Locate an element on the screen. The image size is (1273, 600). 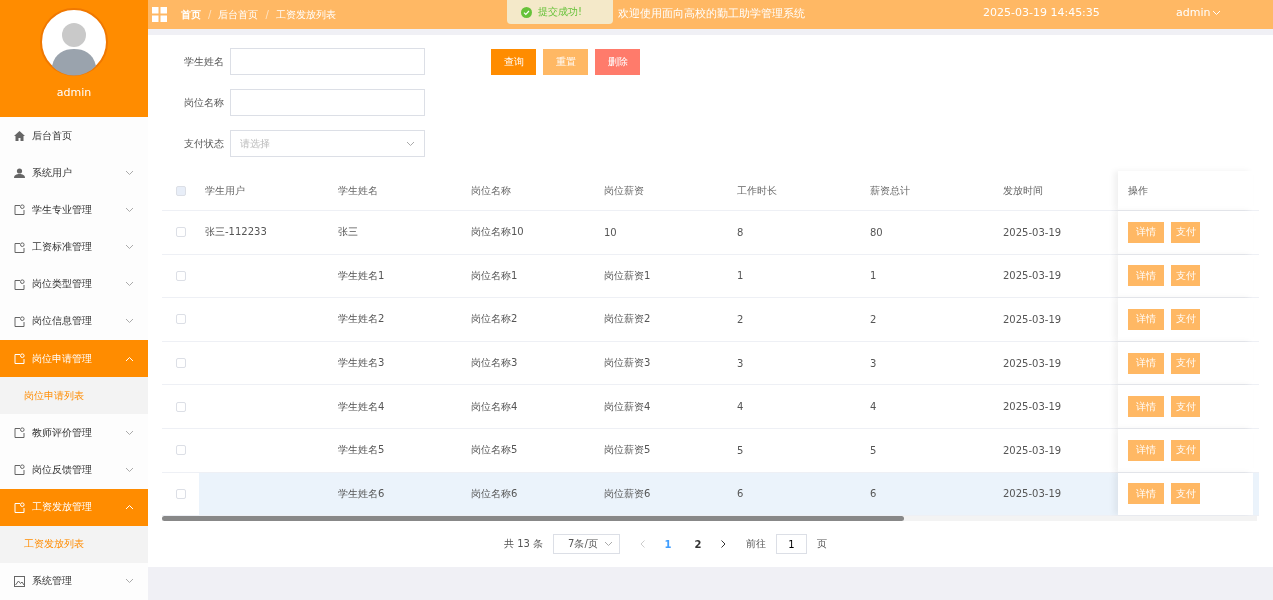
breadcrumb-link: 首页 is located at coordinates (191, 14).